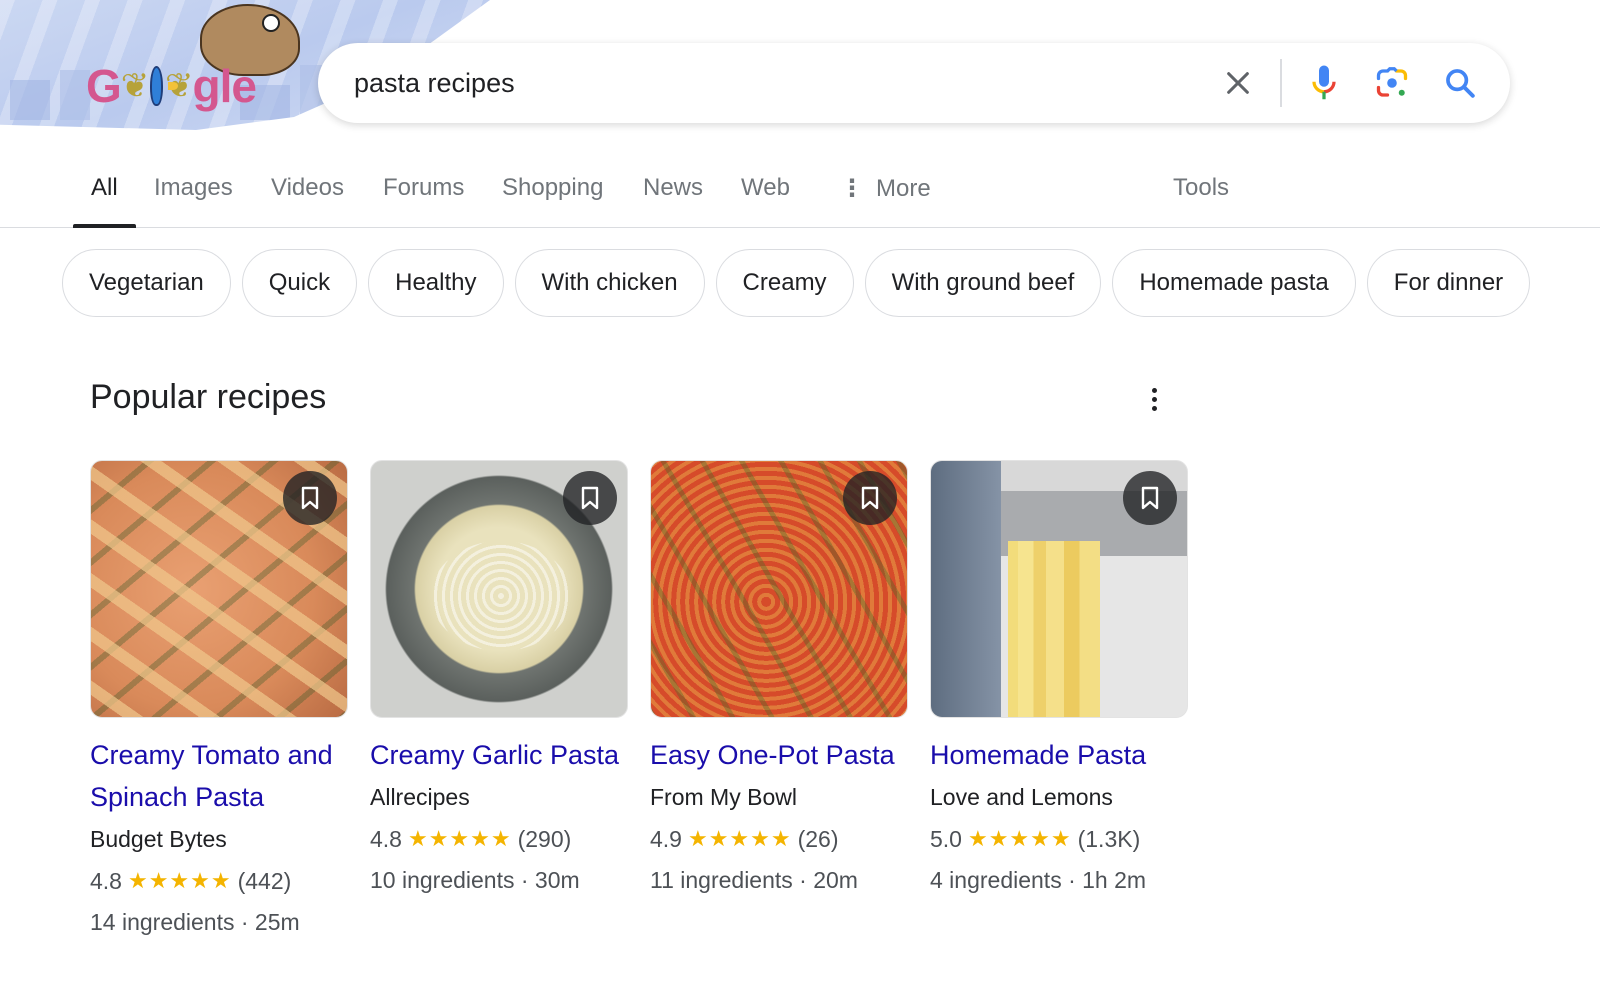 This screenshot has width=1600, height=1005. I want to click on recipe-title-link: Creamy Garlic Pasta, so click(499, 755).